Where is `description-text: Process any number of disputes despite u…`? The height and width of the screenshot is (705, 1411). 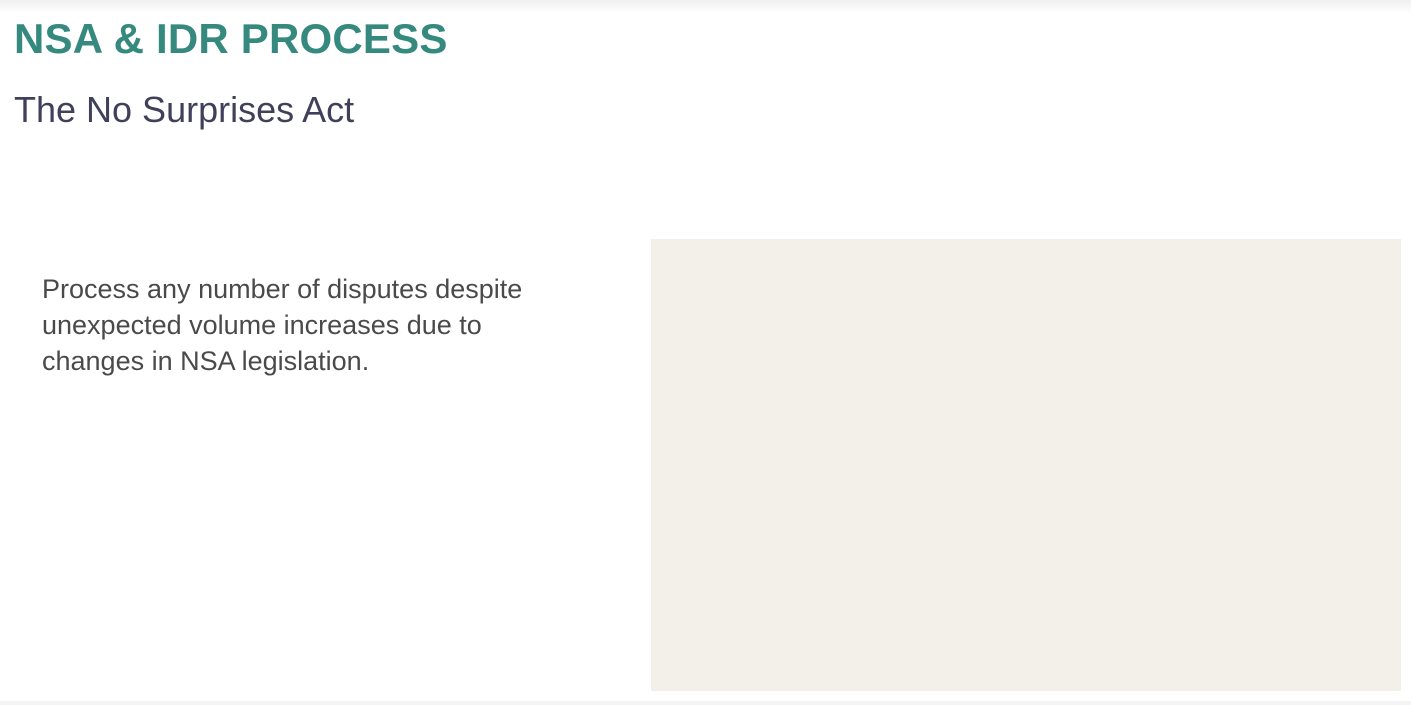
description-text: Process any number of disputes despite u… is located at coordinates (282, 325).